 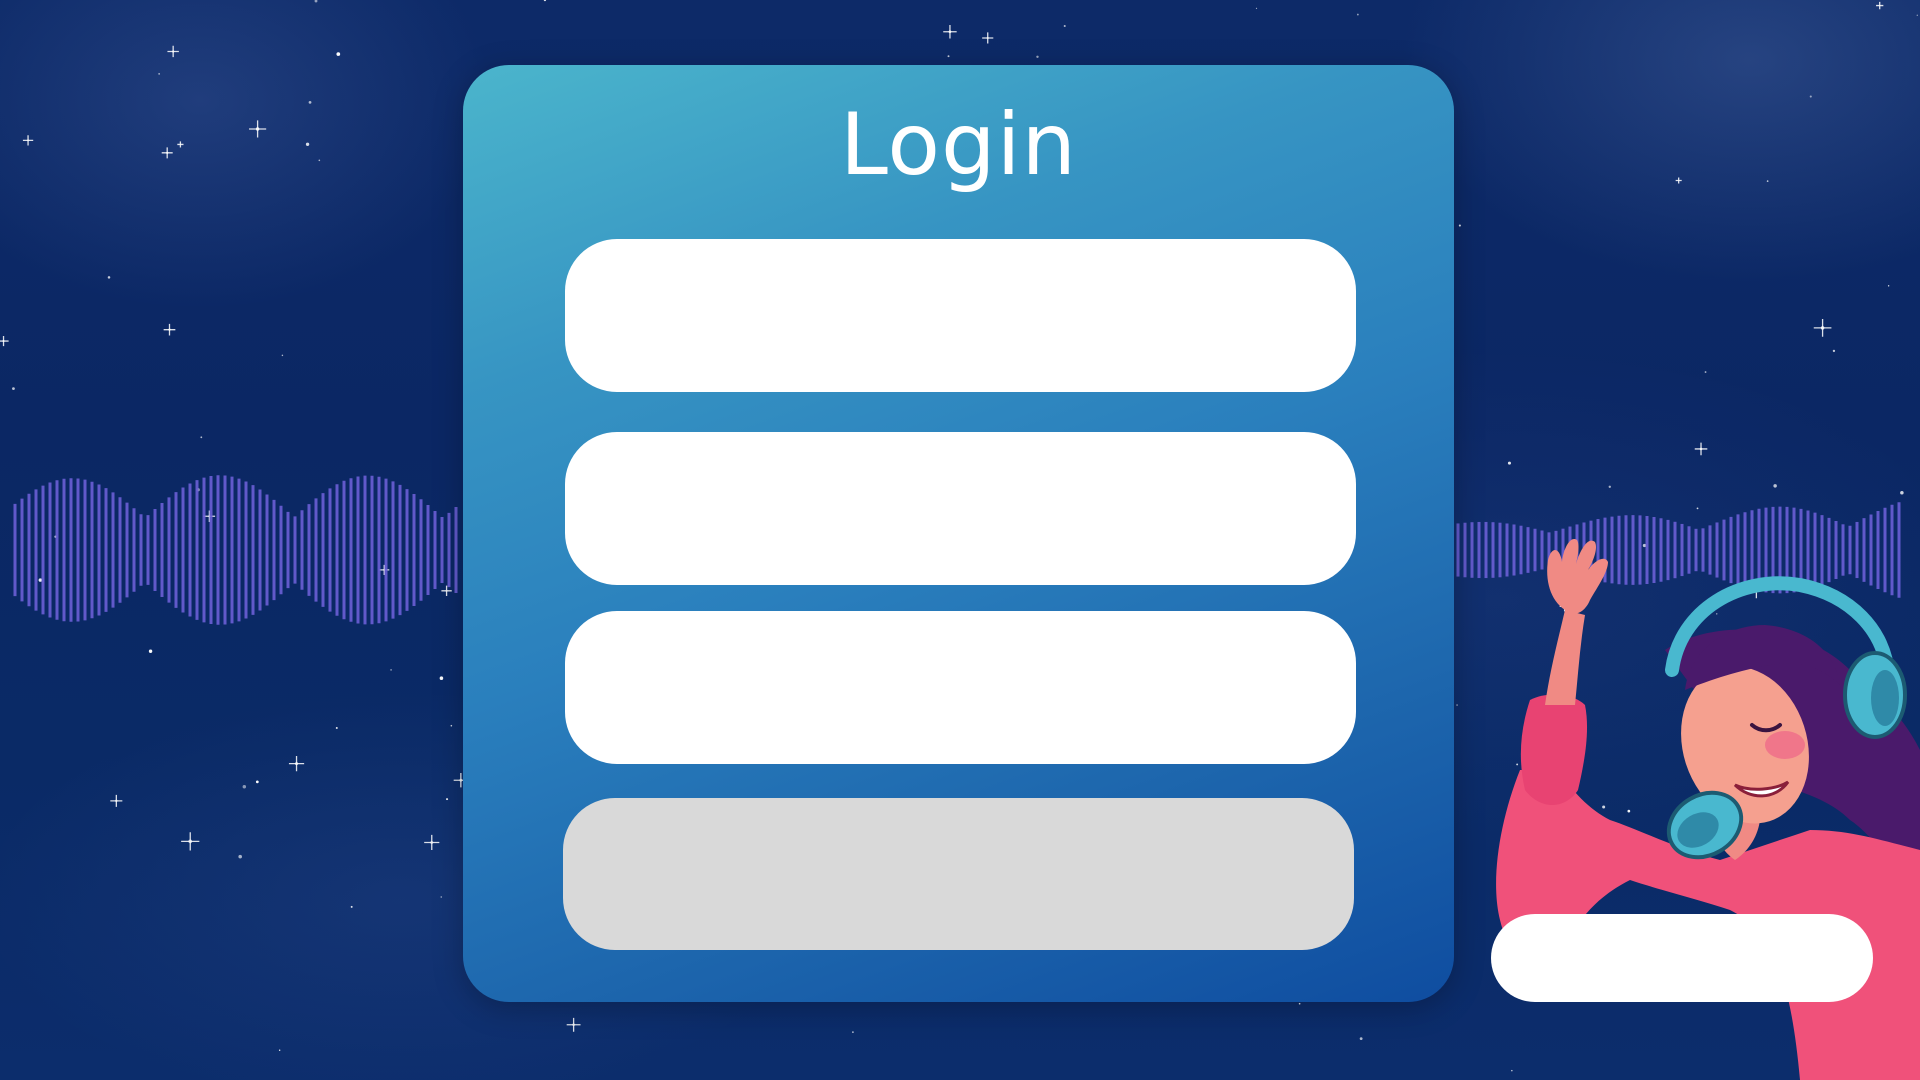 What do you see at coordinates (960, 508) in the screenshot?
I see `email-field` at bounding box center [960, 508].